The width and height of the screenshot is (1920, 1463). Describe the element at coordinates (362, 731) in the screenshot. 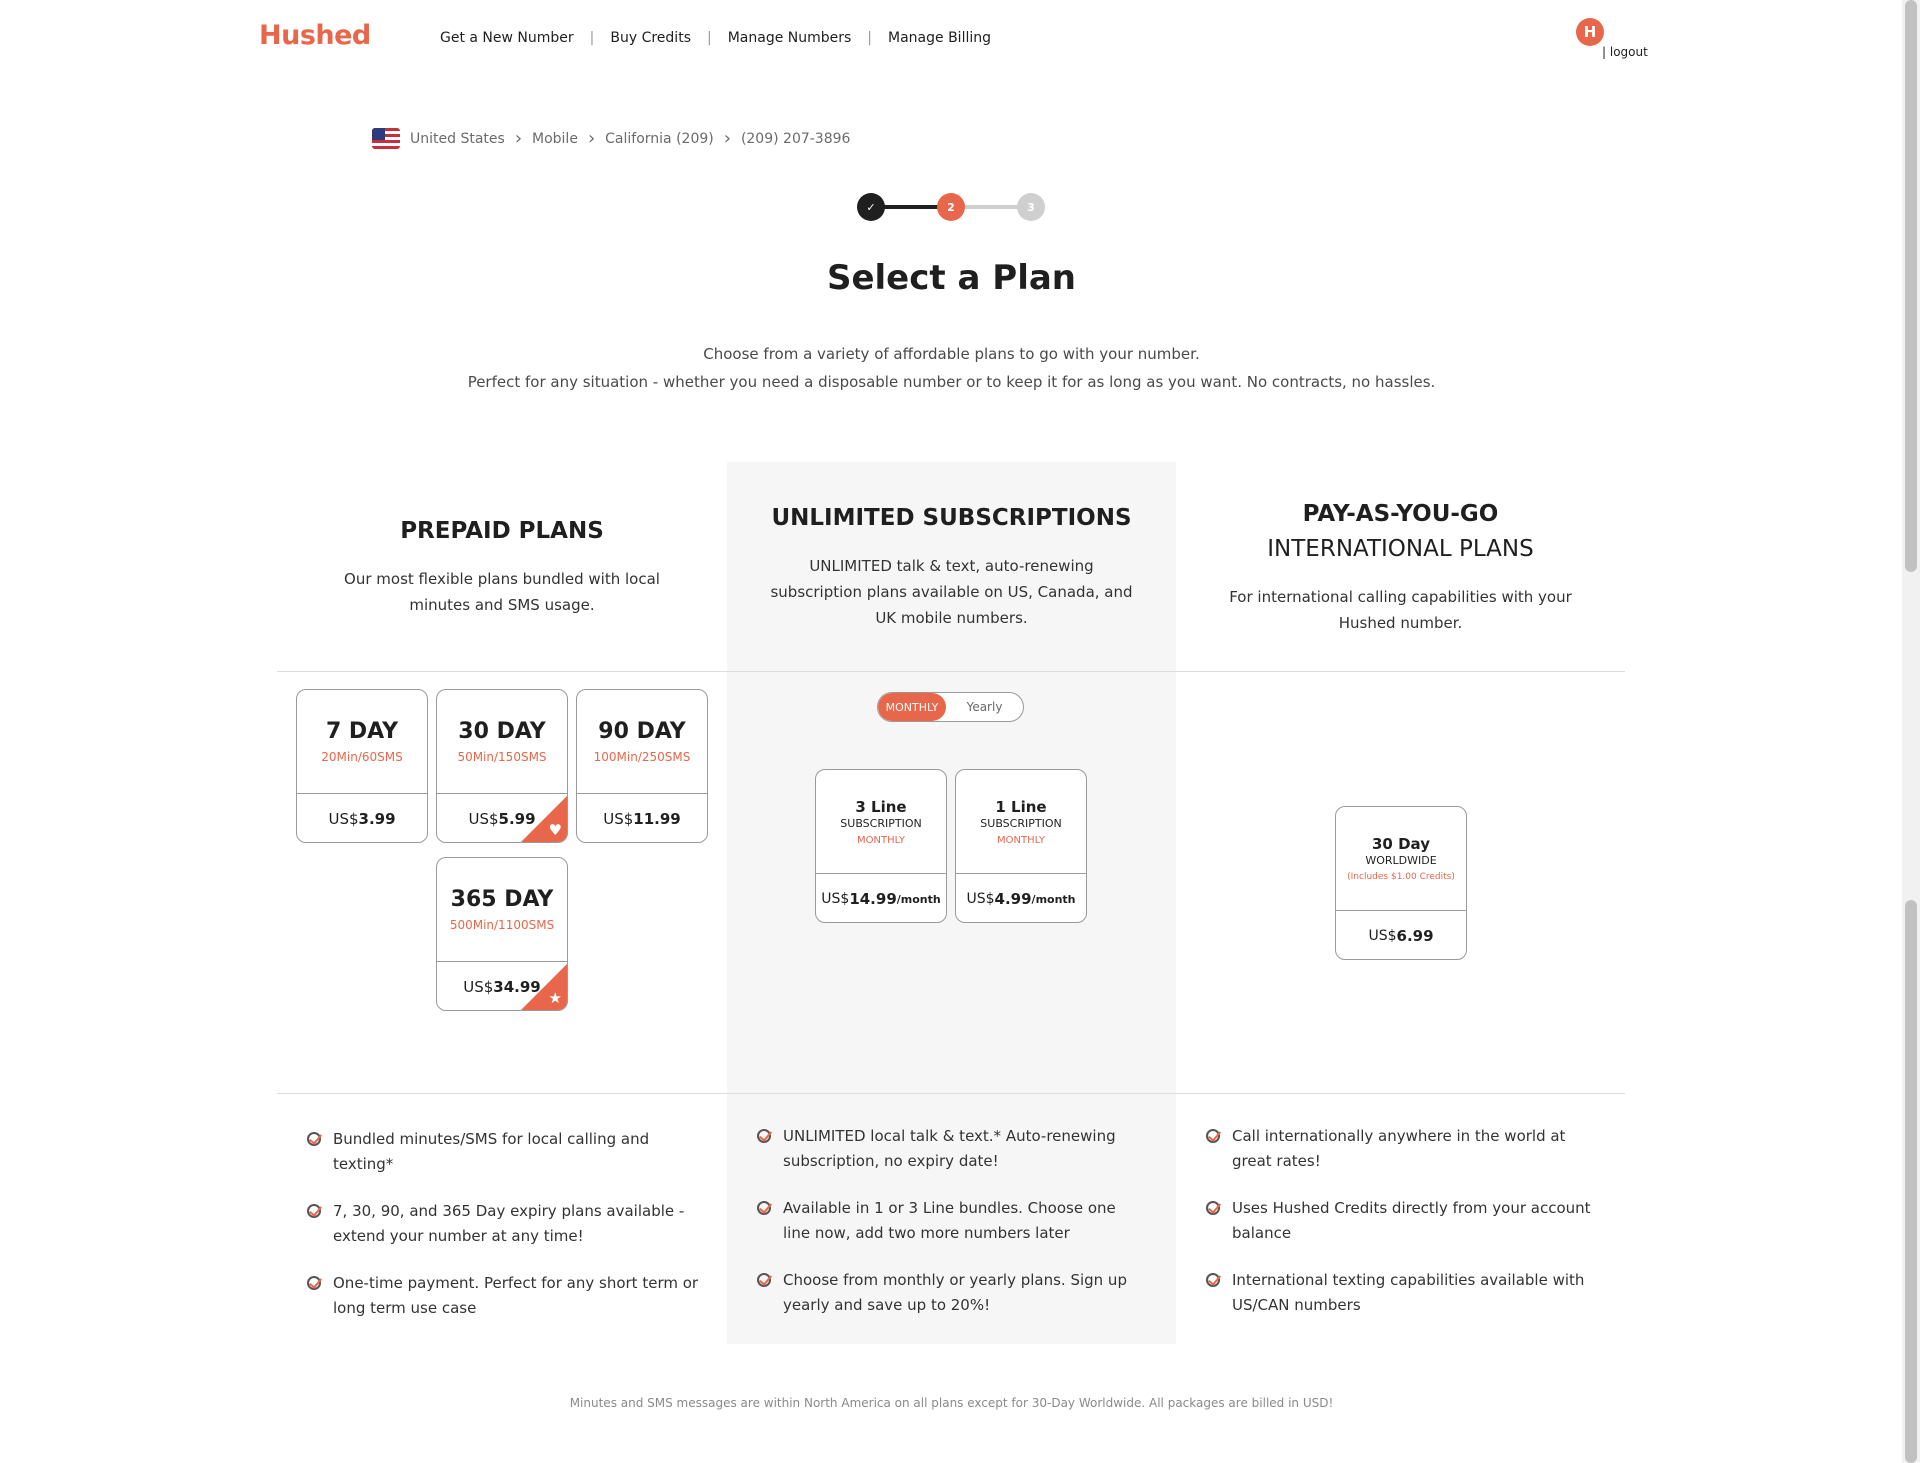

I see `plan-name: 7 DAY` at that location.